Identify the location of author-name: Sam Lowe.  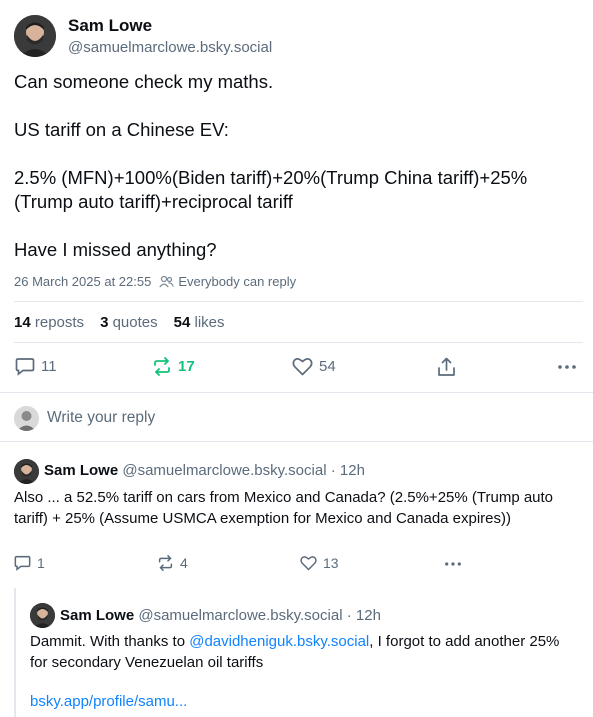
(110, 26).